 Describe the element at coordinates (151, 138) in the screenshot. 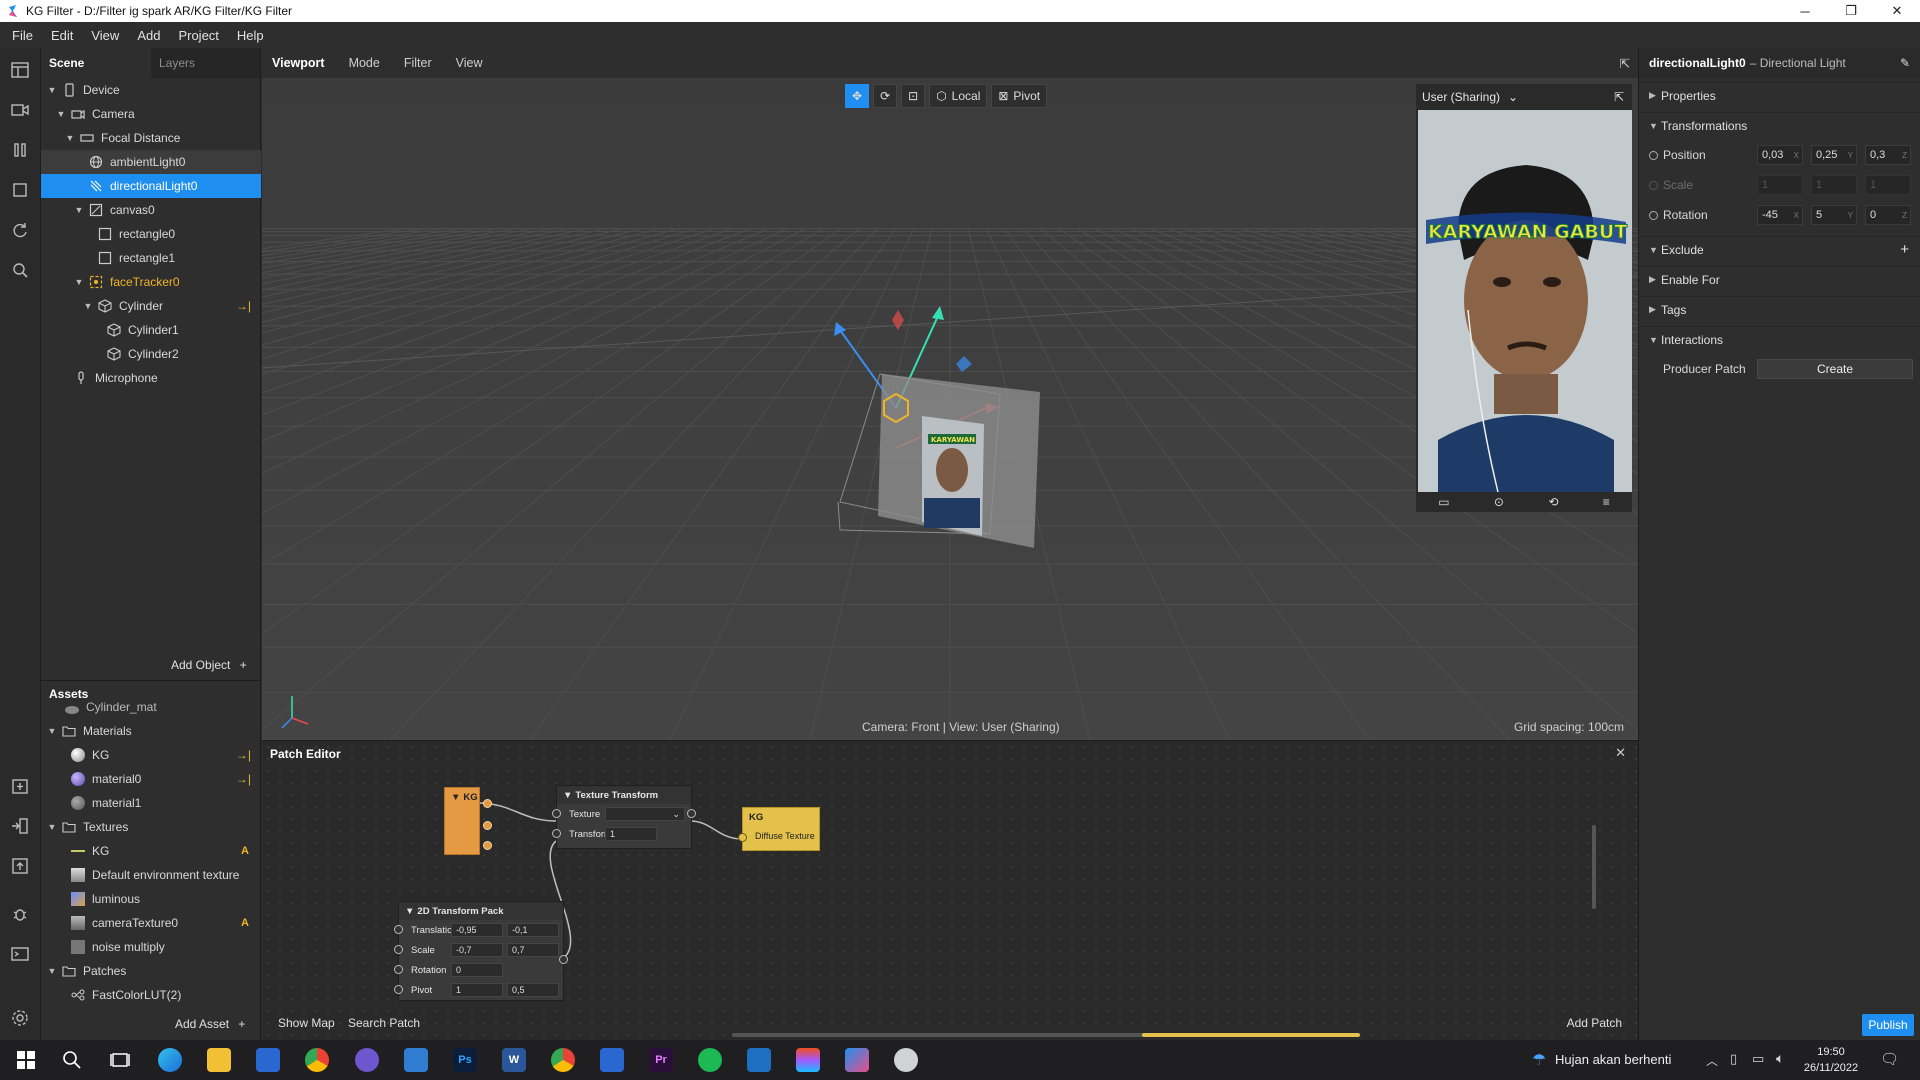

I see `tree-item-focal-distance: ▼ Focal Distance` at that location.